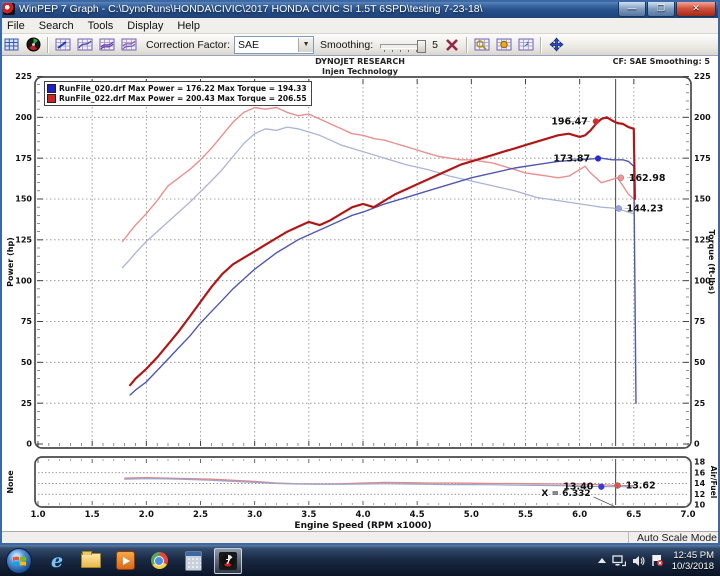 This screenshot has height=576, width=720. What do you see at coordinates (579, 515) in the screenshot?
I see `svg-text: 6.0` at bounding box center [579, 515].